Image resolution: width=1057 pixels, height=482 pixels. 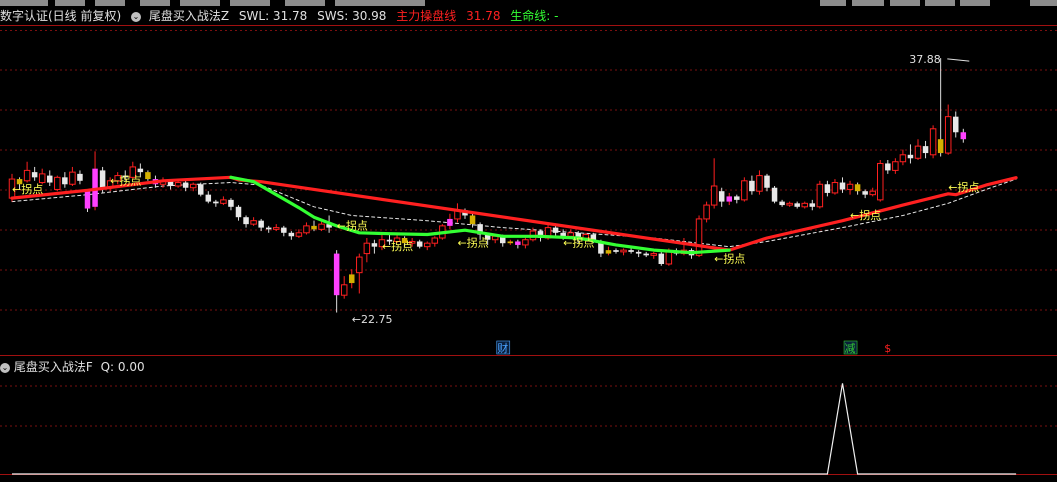 I want to click on high-price-label: 37.88, so click(x=925, y=59).